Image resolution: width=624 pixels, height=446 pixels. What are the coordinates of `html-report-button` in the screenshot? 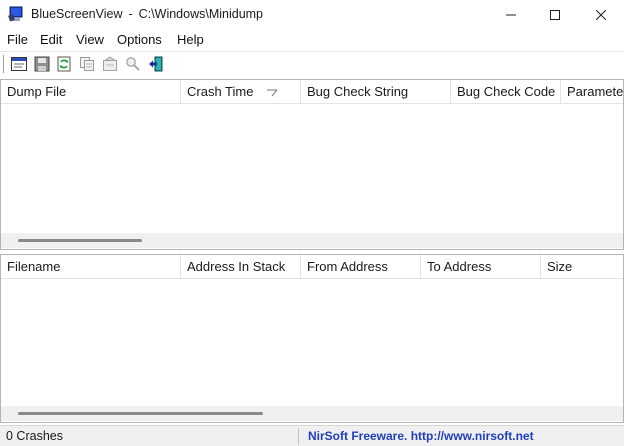 It's located at (110, 64).